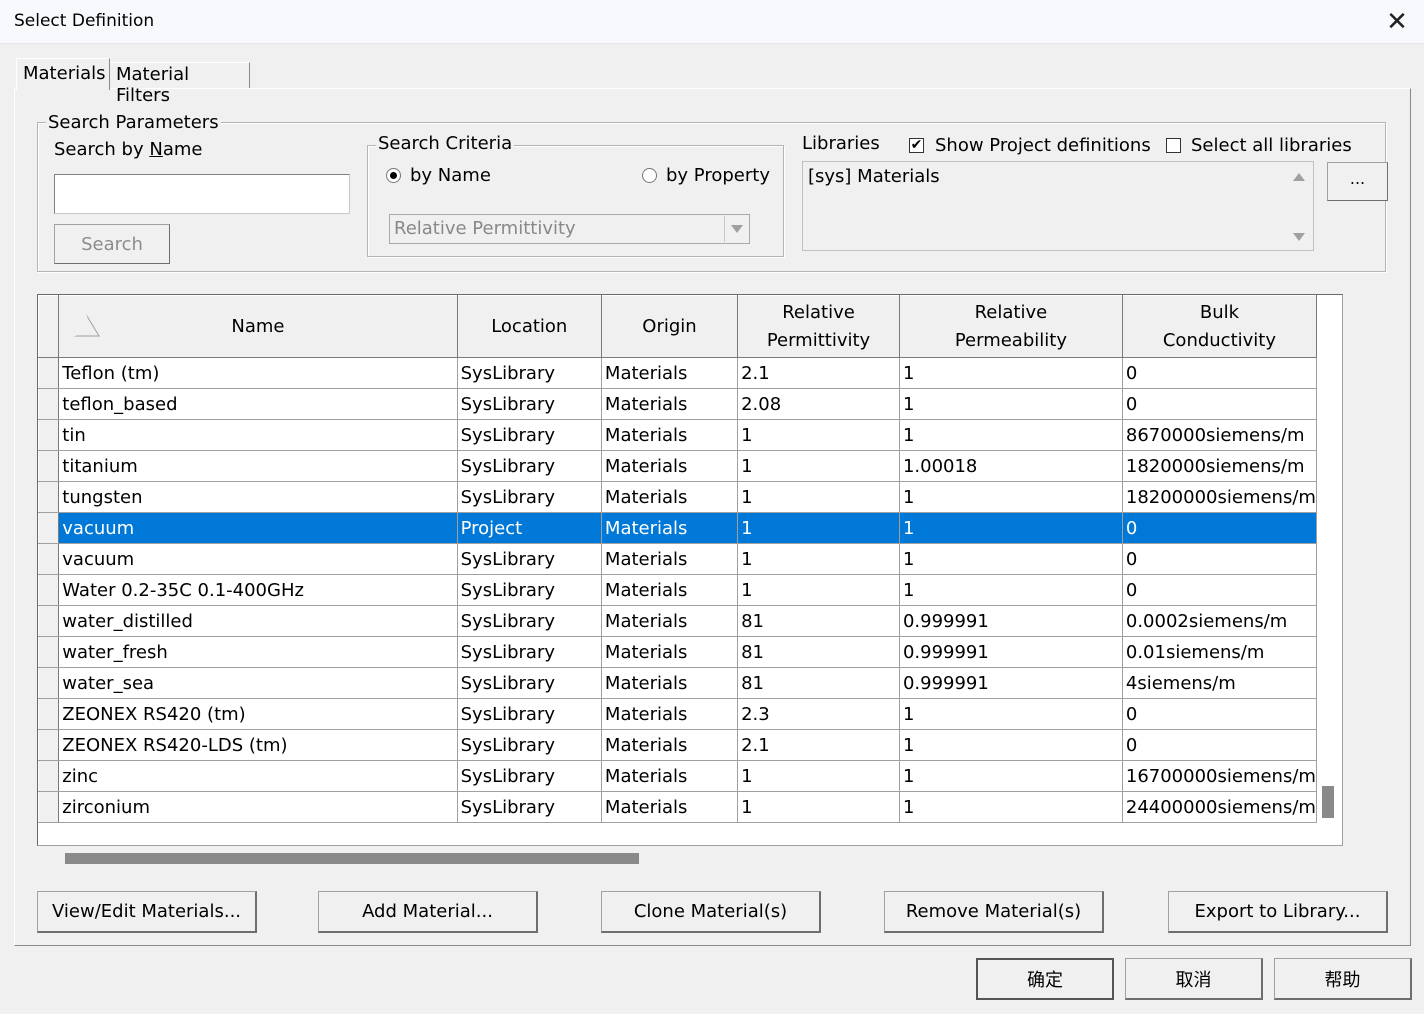 The image size is (1424, 1014). I want to click on by-name-radio, so click(393, 175).